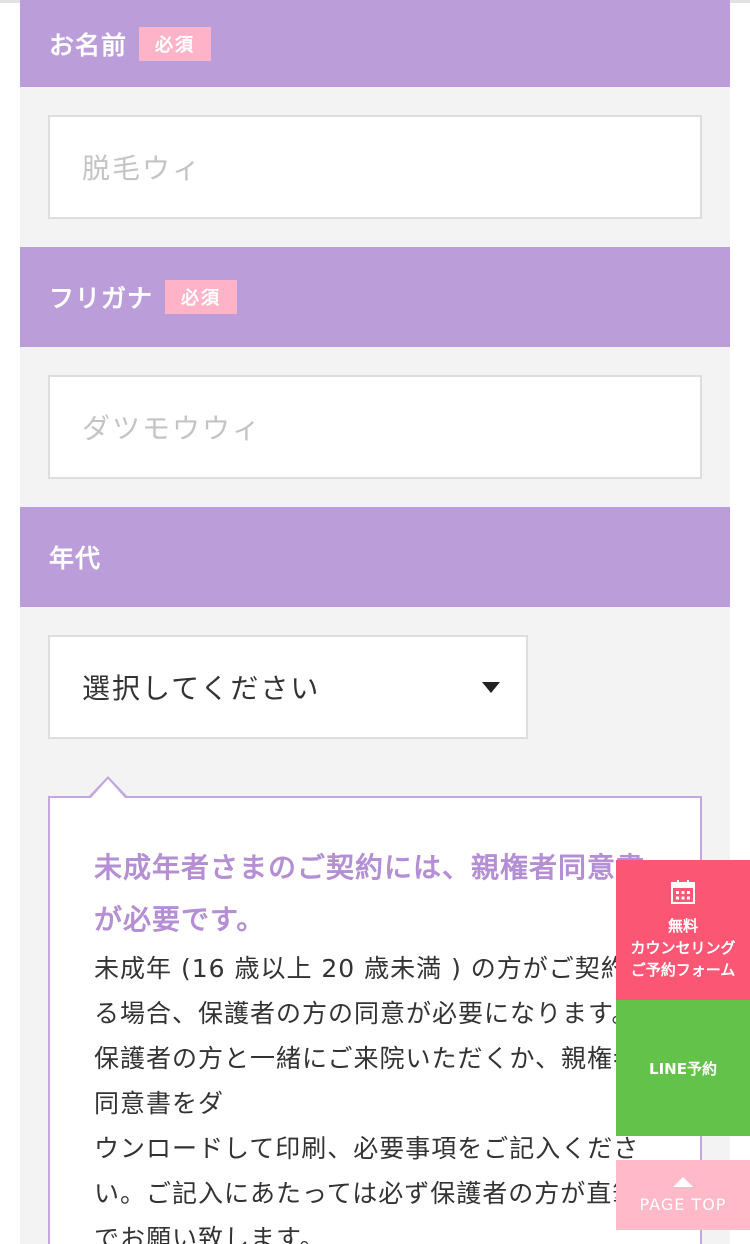 Image resolution: width=750 pixels, height=1244 pixels. I want to click on counsel-line2: カウンセリング, so click(683, 948).